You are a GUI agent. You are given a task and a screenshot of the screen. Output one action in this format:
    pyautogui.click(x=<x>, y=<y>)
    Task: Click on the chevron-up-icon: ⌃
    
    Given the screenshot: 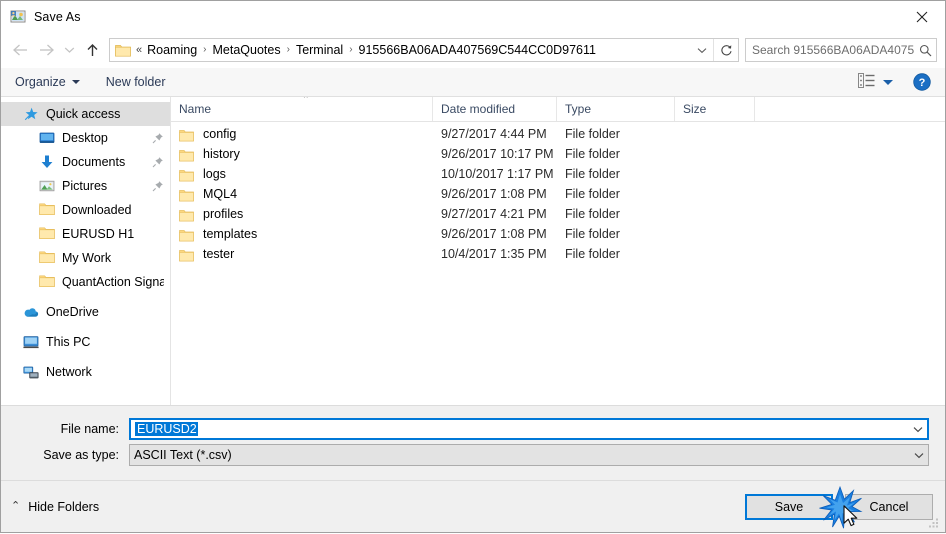 What is the action you would take?
    pyautogui.click(x=16, y=506)
    